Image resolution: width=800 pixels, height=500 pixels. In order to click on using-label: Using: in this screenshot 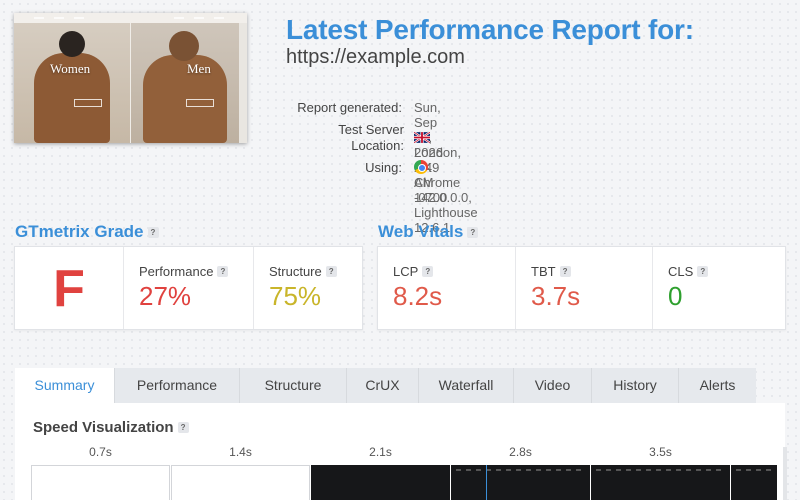, I will do `click(383, 167)`.